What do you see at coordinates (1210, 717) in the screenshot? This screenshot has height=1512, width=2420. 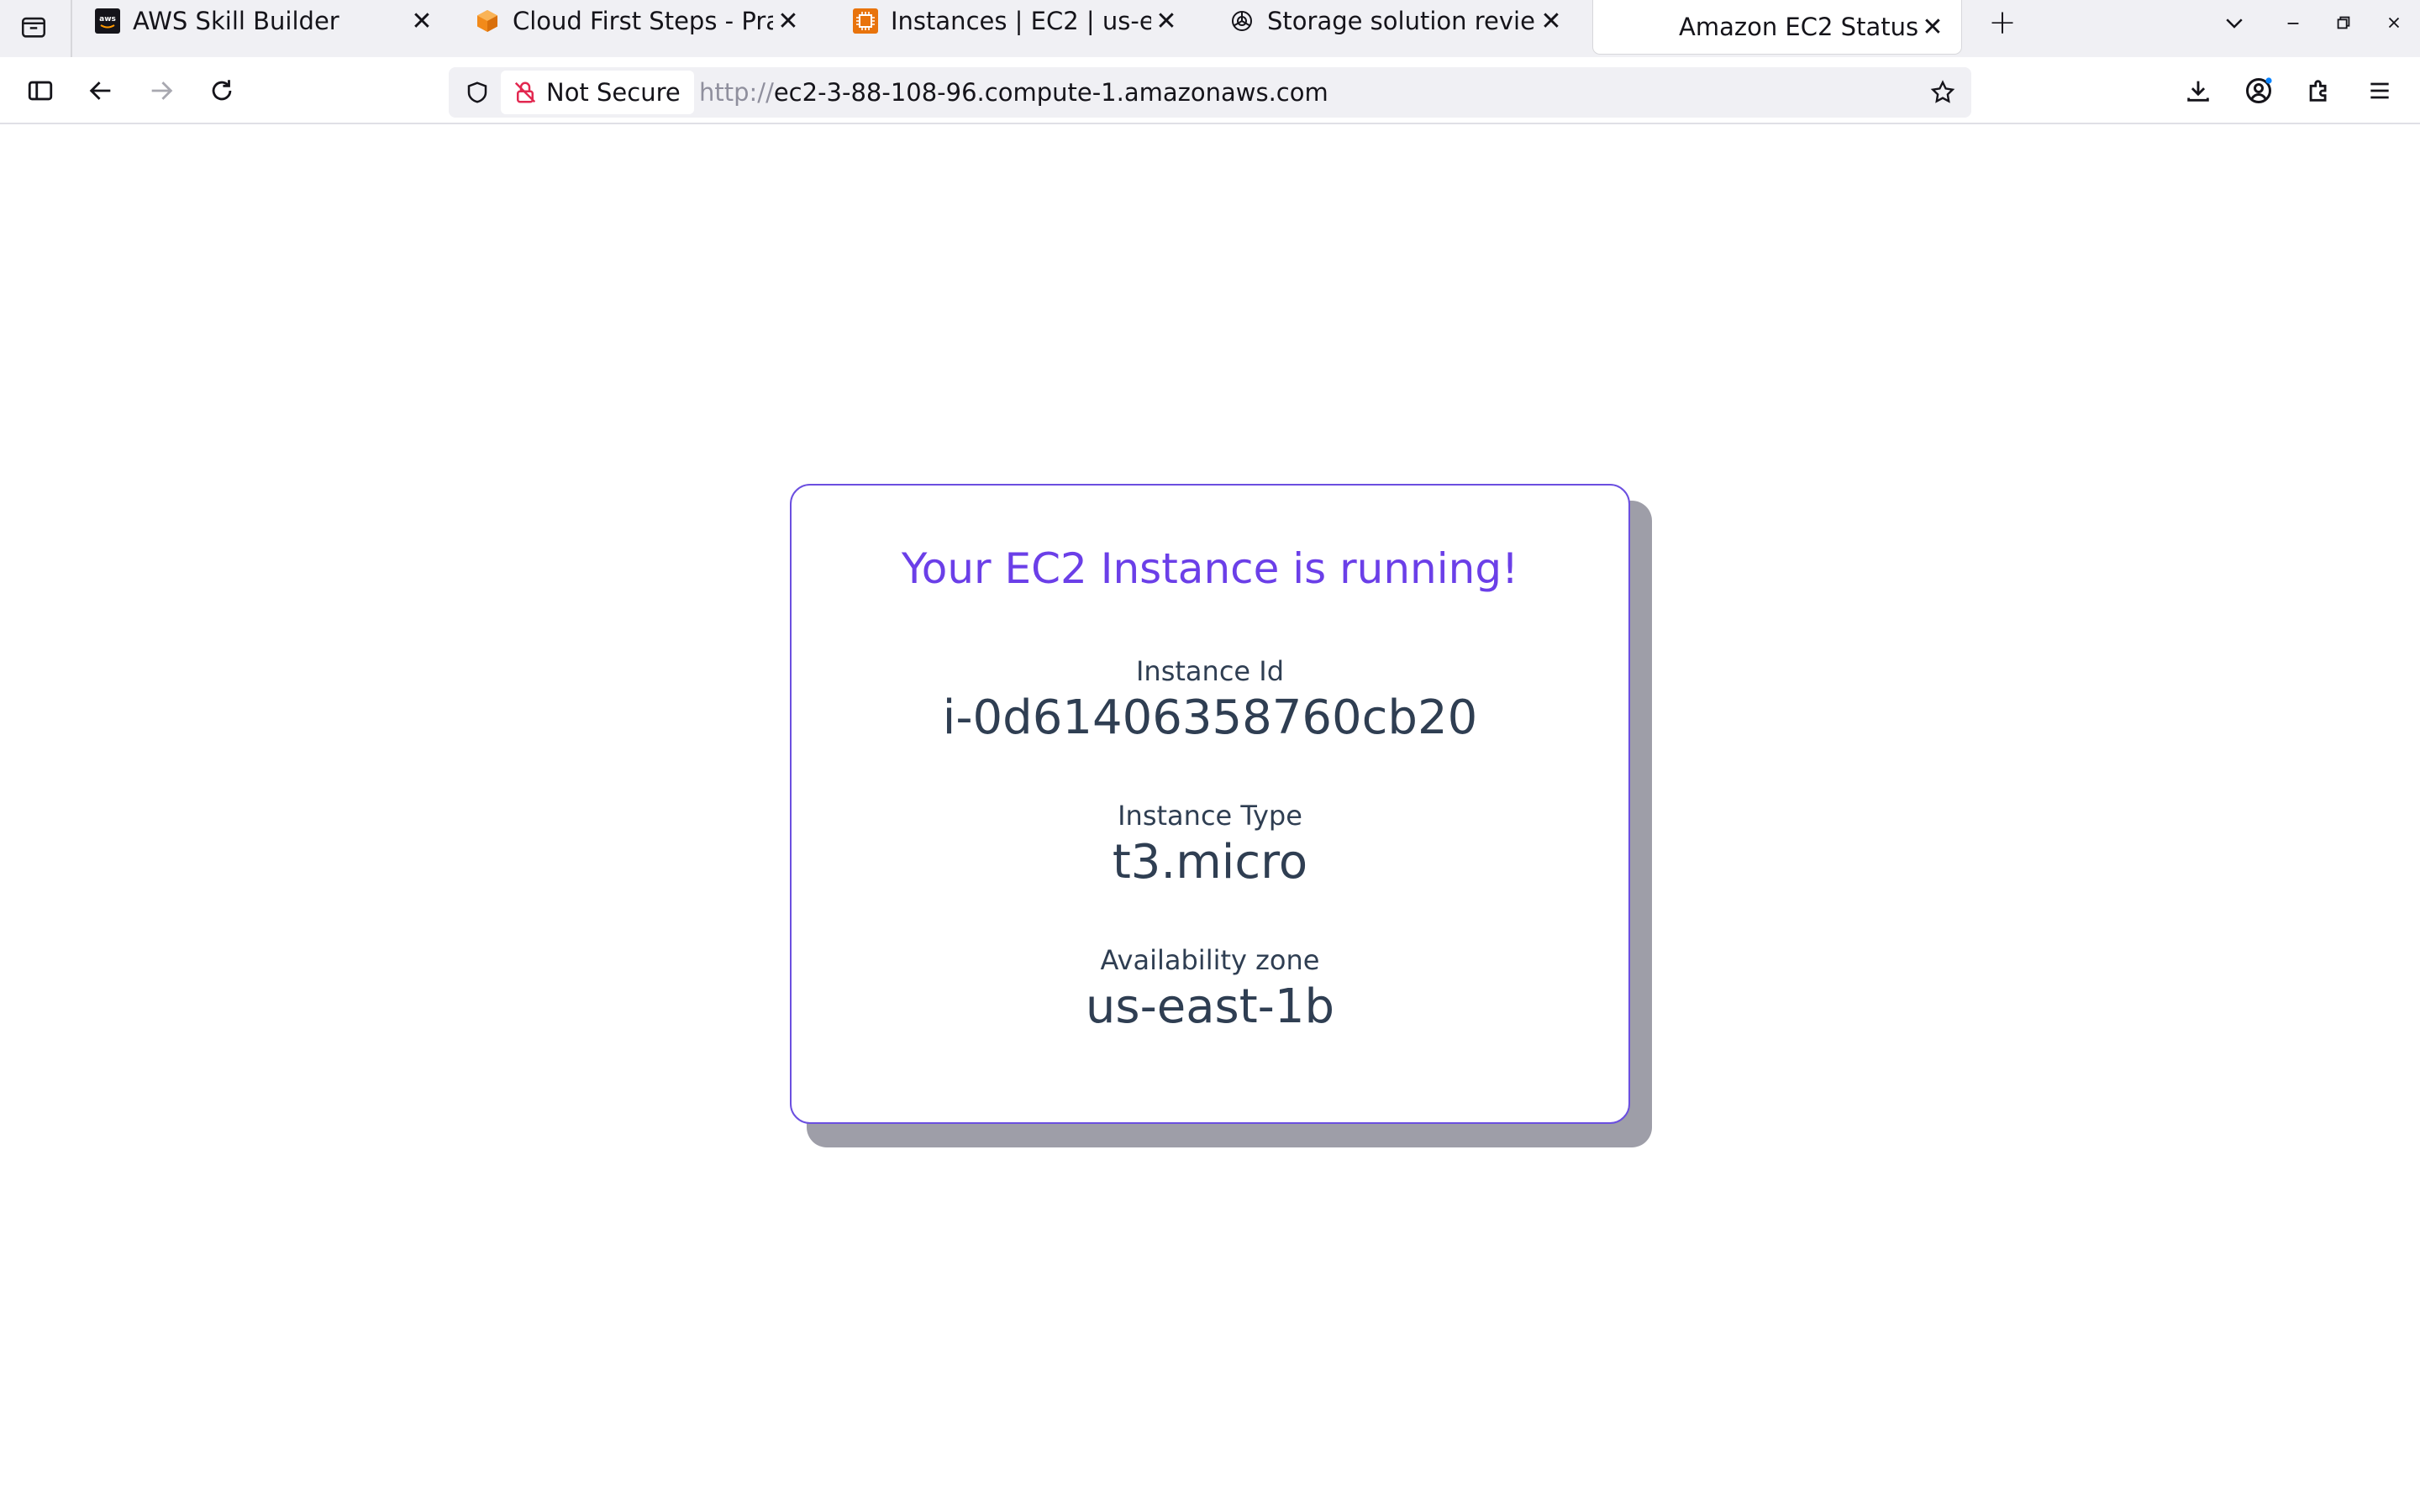 I see `instance-id-value: i-0d61406358760cb20` at bounding box center [1210, 717].